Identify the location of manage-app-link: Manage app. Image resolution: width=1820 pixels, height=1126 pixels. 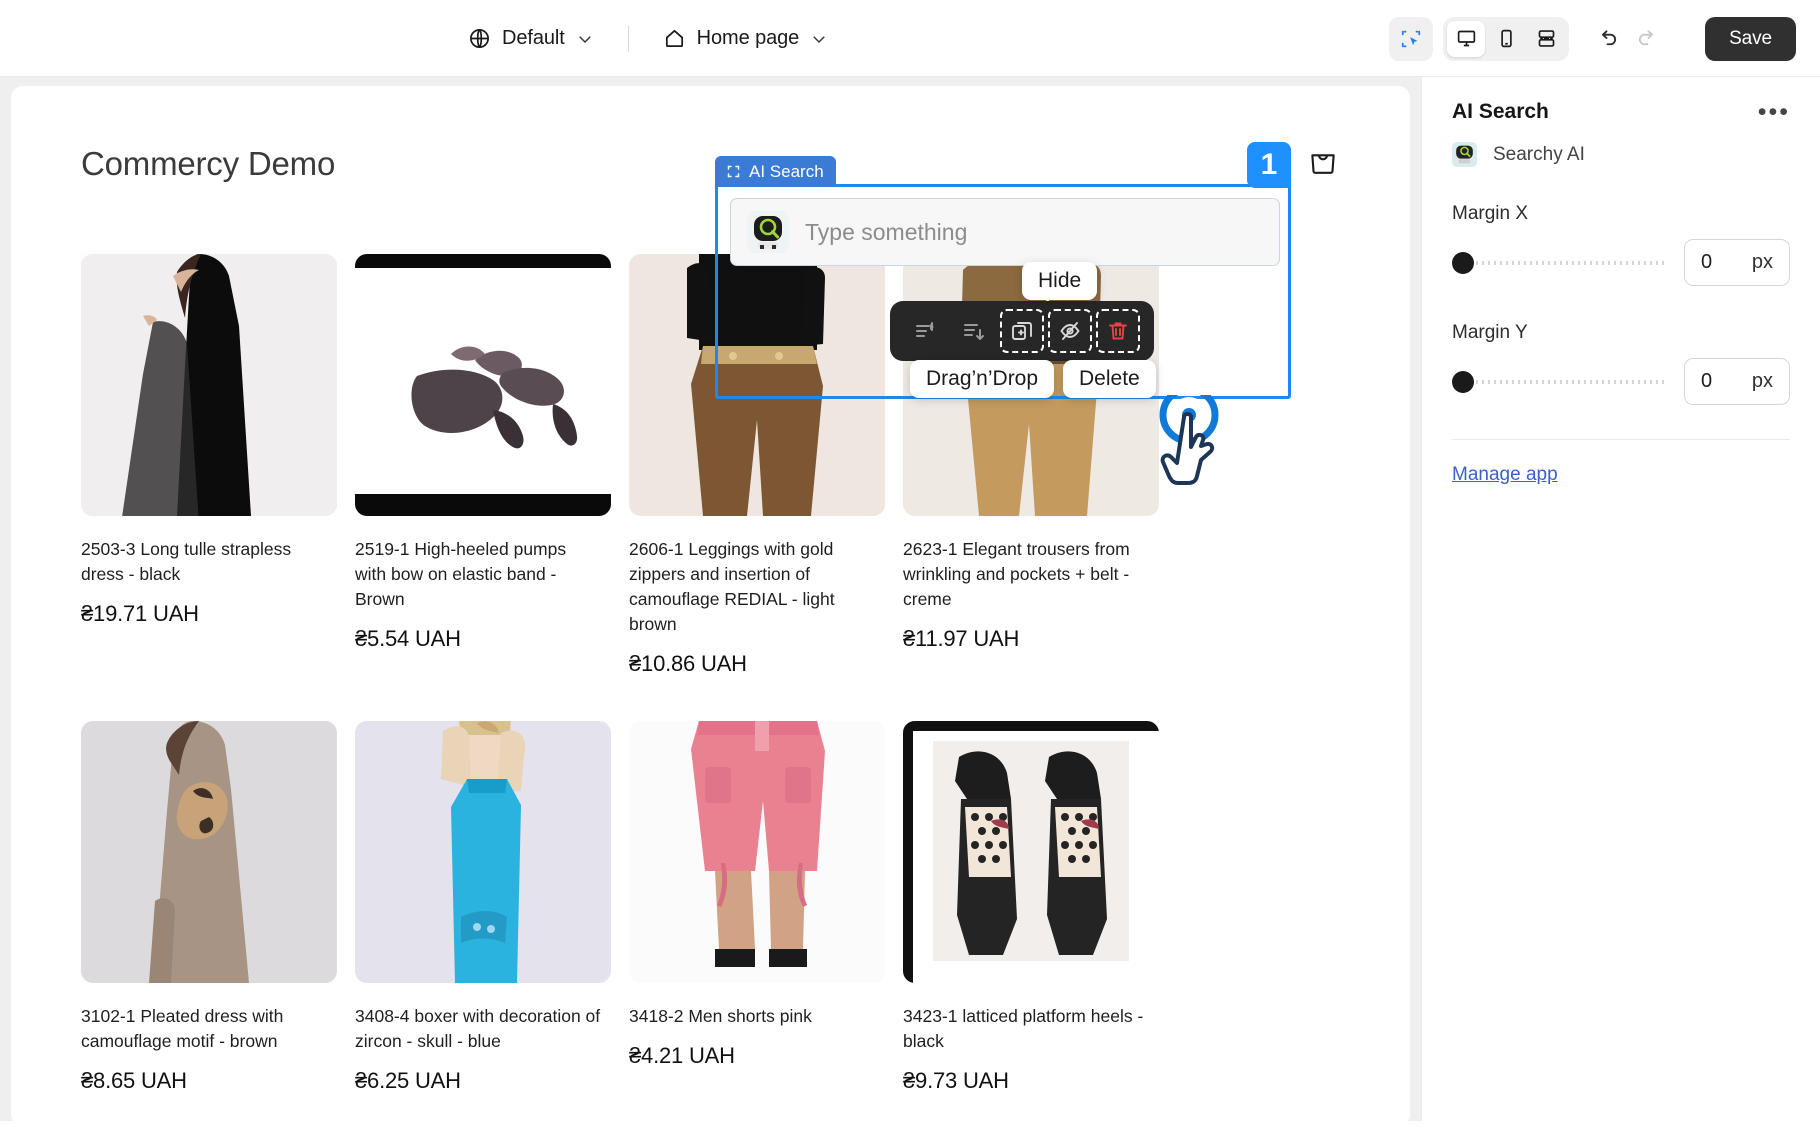
(1505, 475).